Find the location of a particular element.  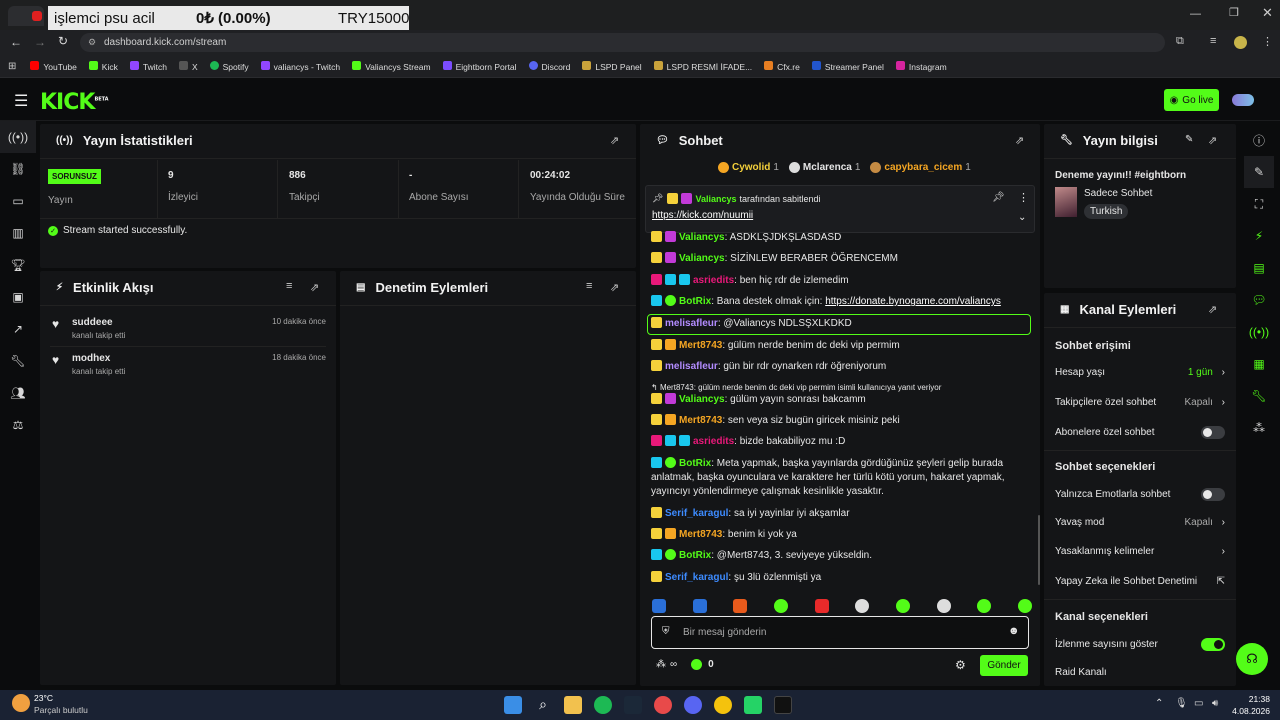

chat-scrollbar is located at coordinates (1039, 550).